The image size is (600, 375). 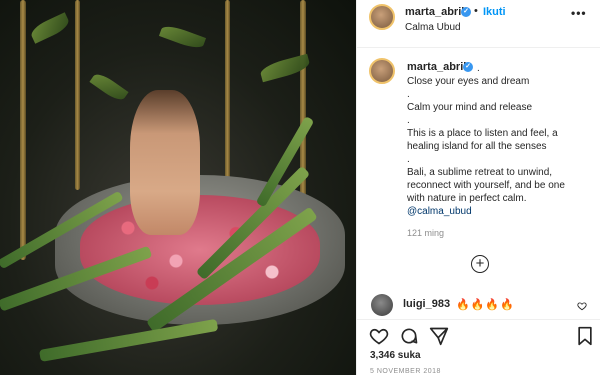 I want to click on bookmark-icon, so click(x=585, y=336).